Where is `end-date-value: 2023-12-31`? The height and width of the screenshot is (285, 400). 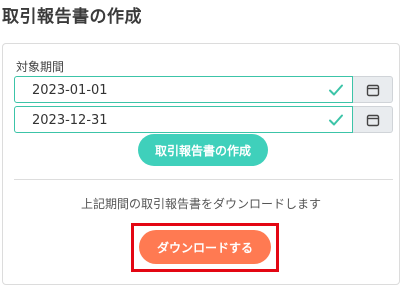 end-date-value: 2023-12-31 is located at coordinates (70, 120).